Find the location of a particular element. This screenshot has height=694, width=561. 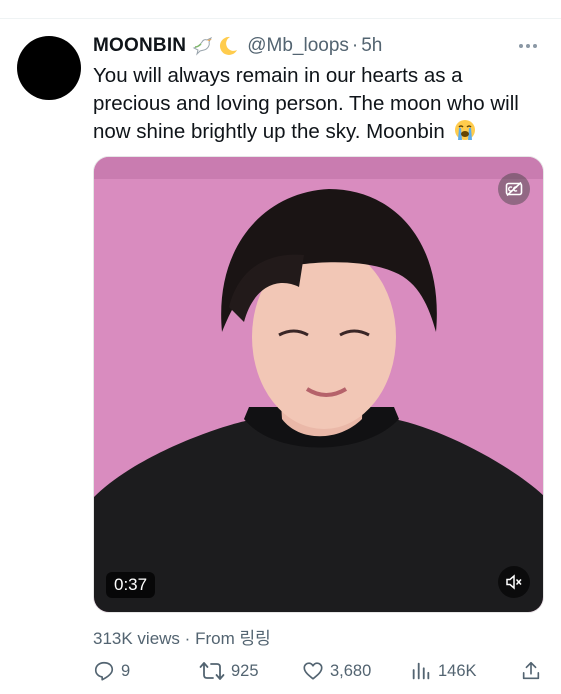

action-bar: 9 925 3,680 146K is located at coordinates (319, 671).